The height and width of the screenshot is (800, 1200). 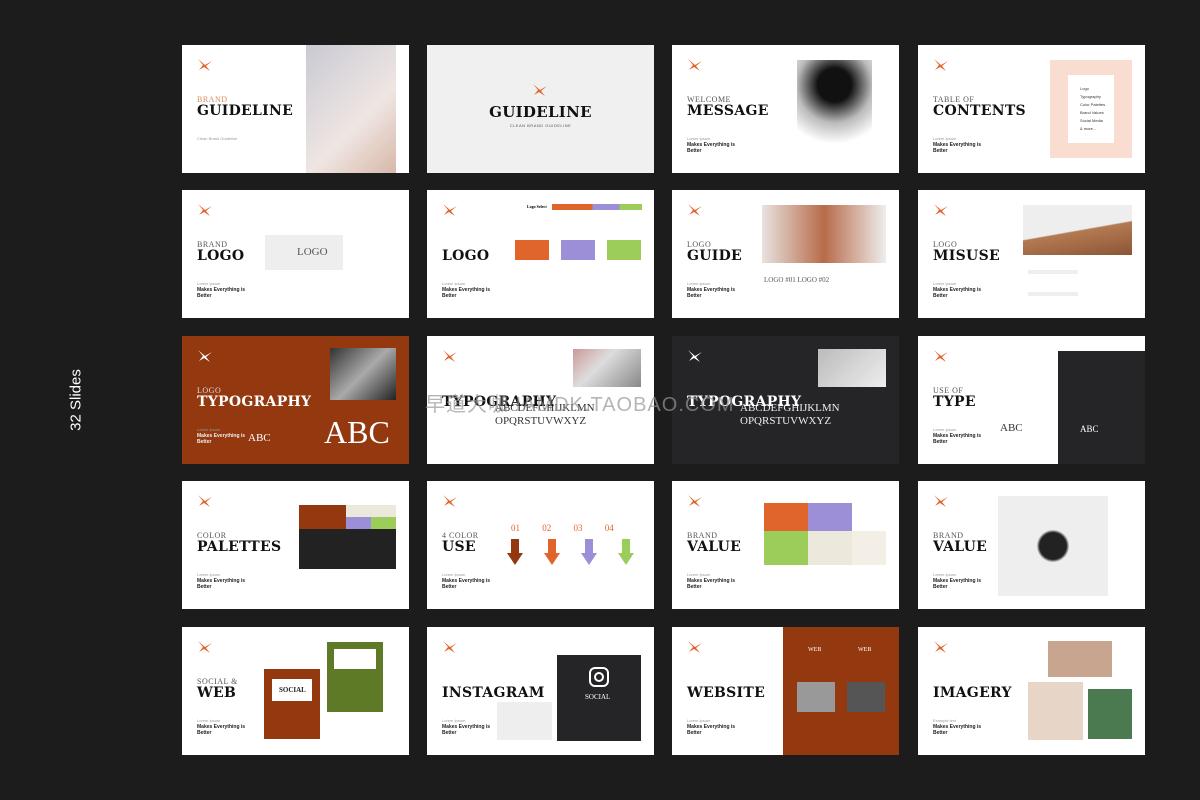 What do you see at coordinates (1089, 429) in the screenshot?
I see `abc-sample-dark: ABC` at bounding box center [1089, 429].